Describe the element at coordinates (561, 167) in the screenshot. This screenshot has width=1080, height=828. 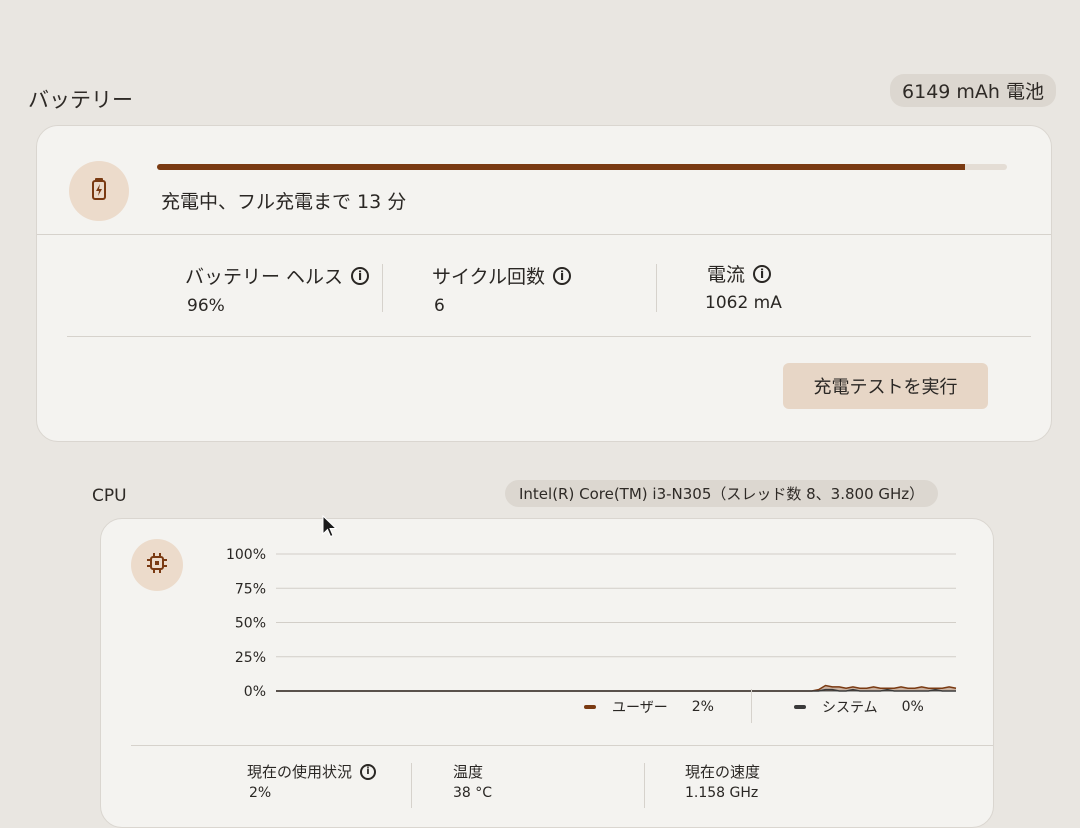
I see `battery-charge-fill` at that location.